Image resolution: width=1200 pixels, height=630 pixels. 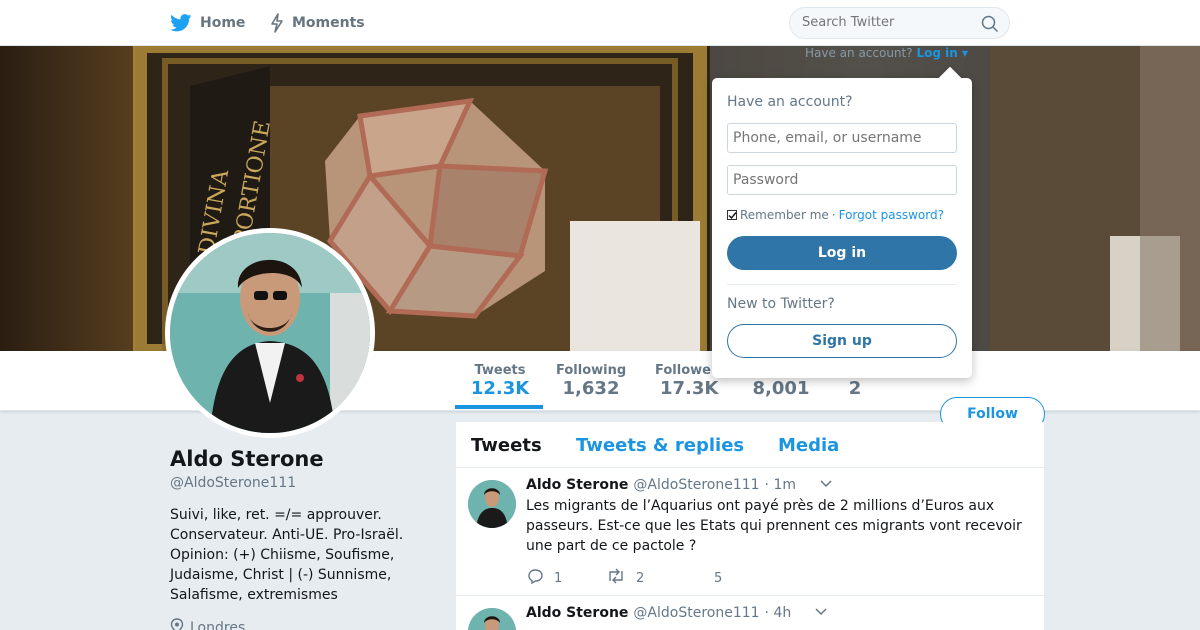 What do you see at coordinates (990, 26) in the screenshot?
I see `search-icon` at bounding box center [990, 26].